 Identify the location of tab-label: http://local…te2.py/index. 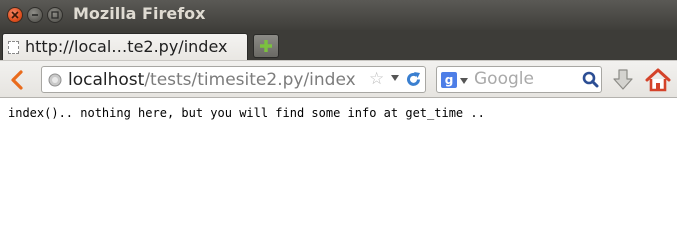
(126, 46).